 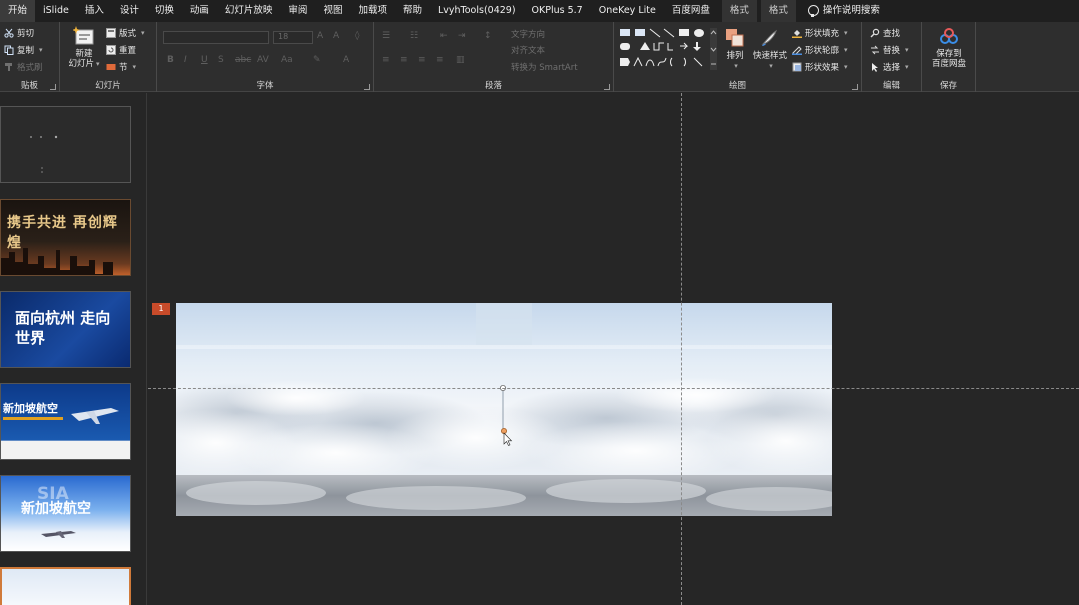 I want to click on char-spacing-icon: AV, so click(x=263, y=60).